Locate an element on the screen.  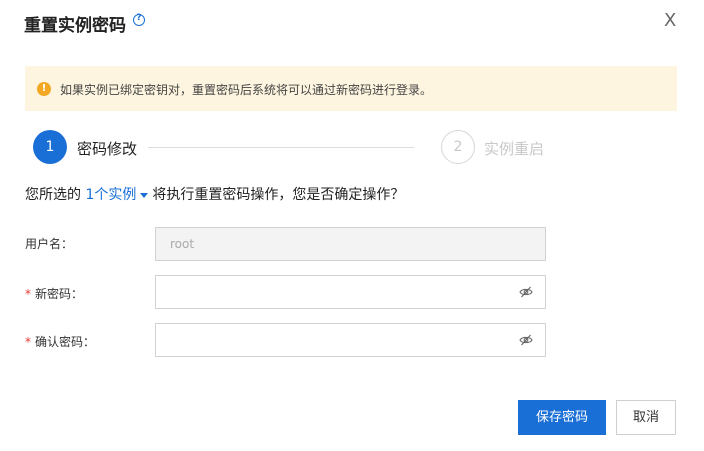
notice-banner: ! 如果实例已绑定密钥对，重置密码后系统将可以通过新密码进行登录。 is located at coordinates (351, 88).